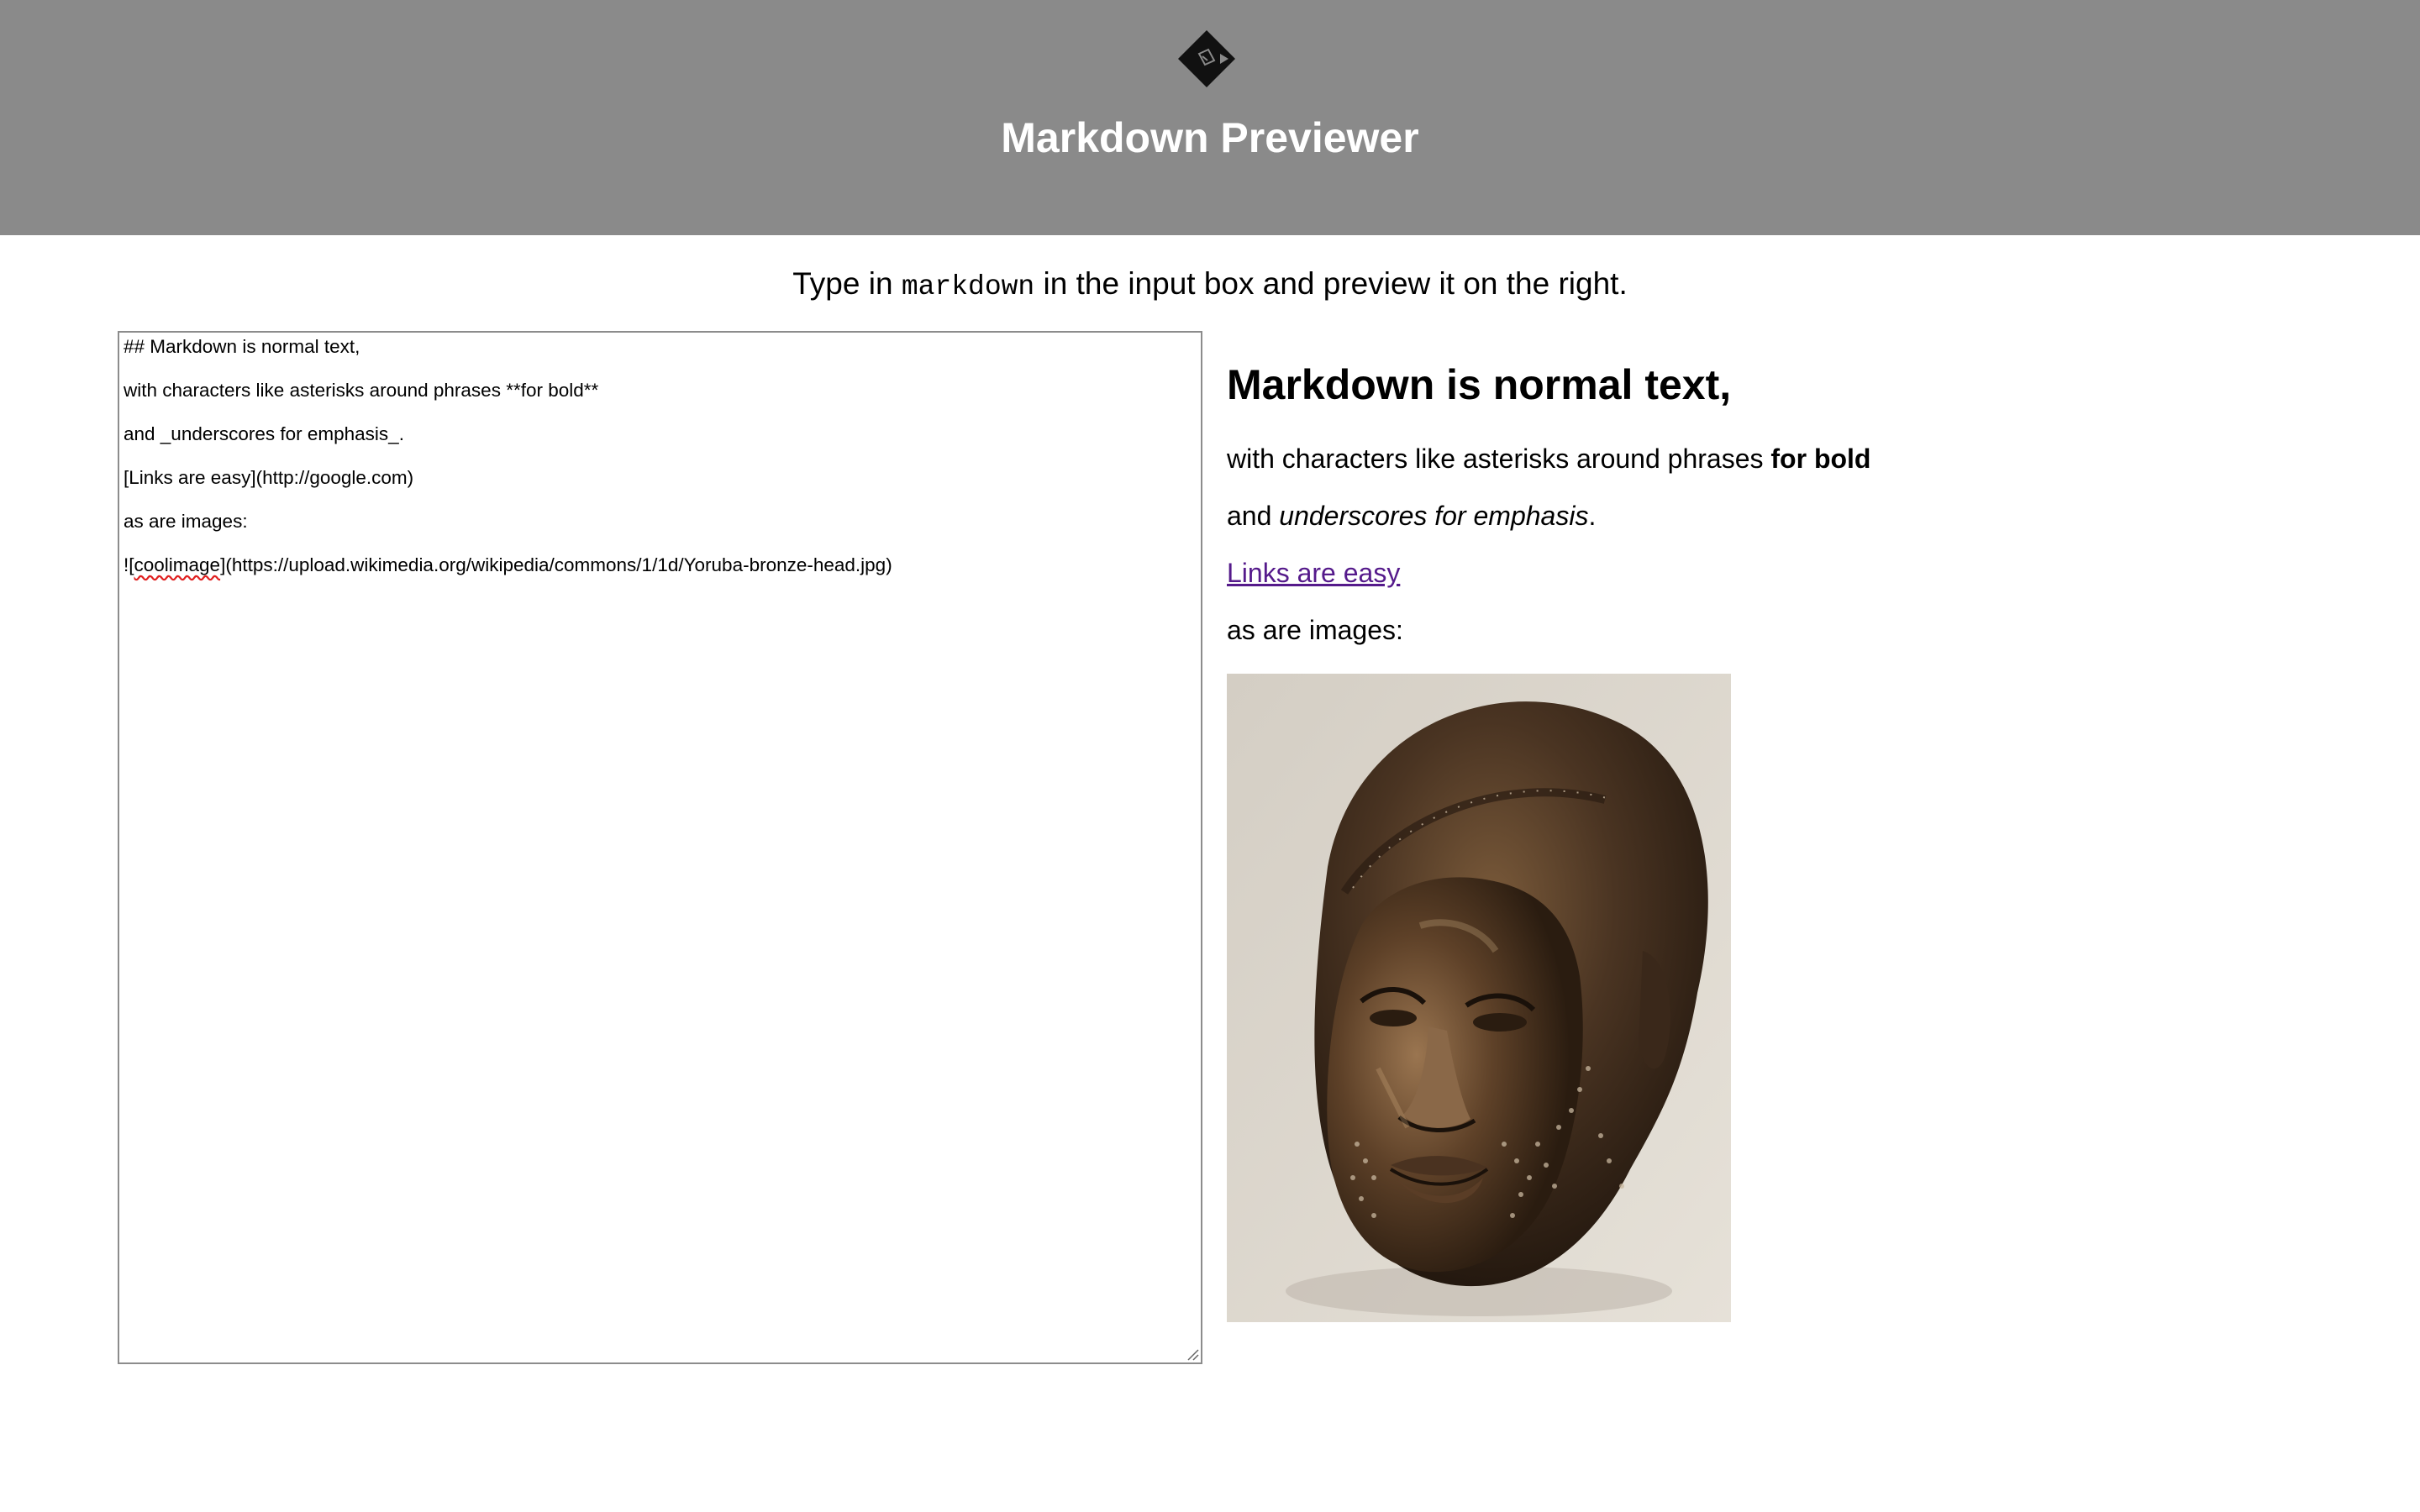 The image size is (2420, 1512). Describe the element at coordinates (1315, 630) in the screenshot. I see `preview-paragraph-images: as are images:` at that location.